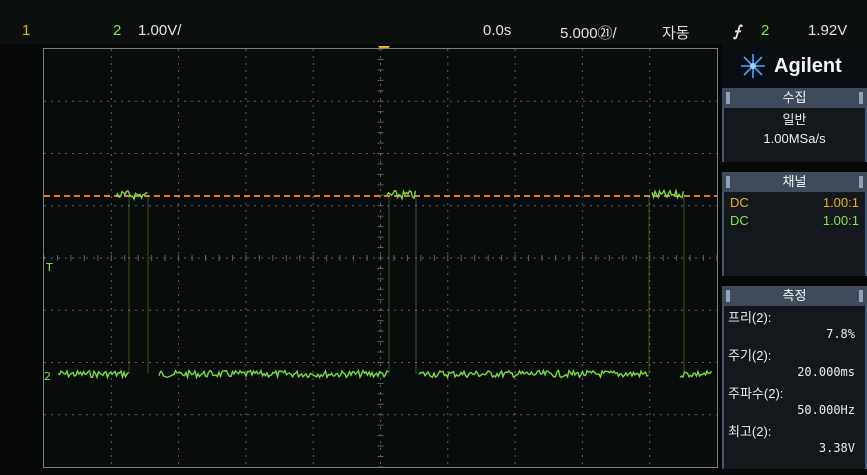 The width and height of the screenshot is (867, 475). I want to click on top-status-bar: 1 2 1.00V/ 0.0s 5.000㉑/ 자동 ⨍ 2 1.92V, so click(433, 22).